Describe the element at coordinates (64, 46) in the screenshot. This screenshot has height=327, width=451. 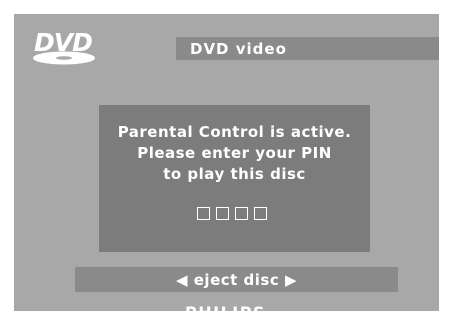
I see `dvd-logo: DVD` at that location.